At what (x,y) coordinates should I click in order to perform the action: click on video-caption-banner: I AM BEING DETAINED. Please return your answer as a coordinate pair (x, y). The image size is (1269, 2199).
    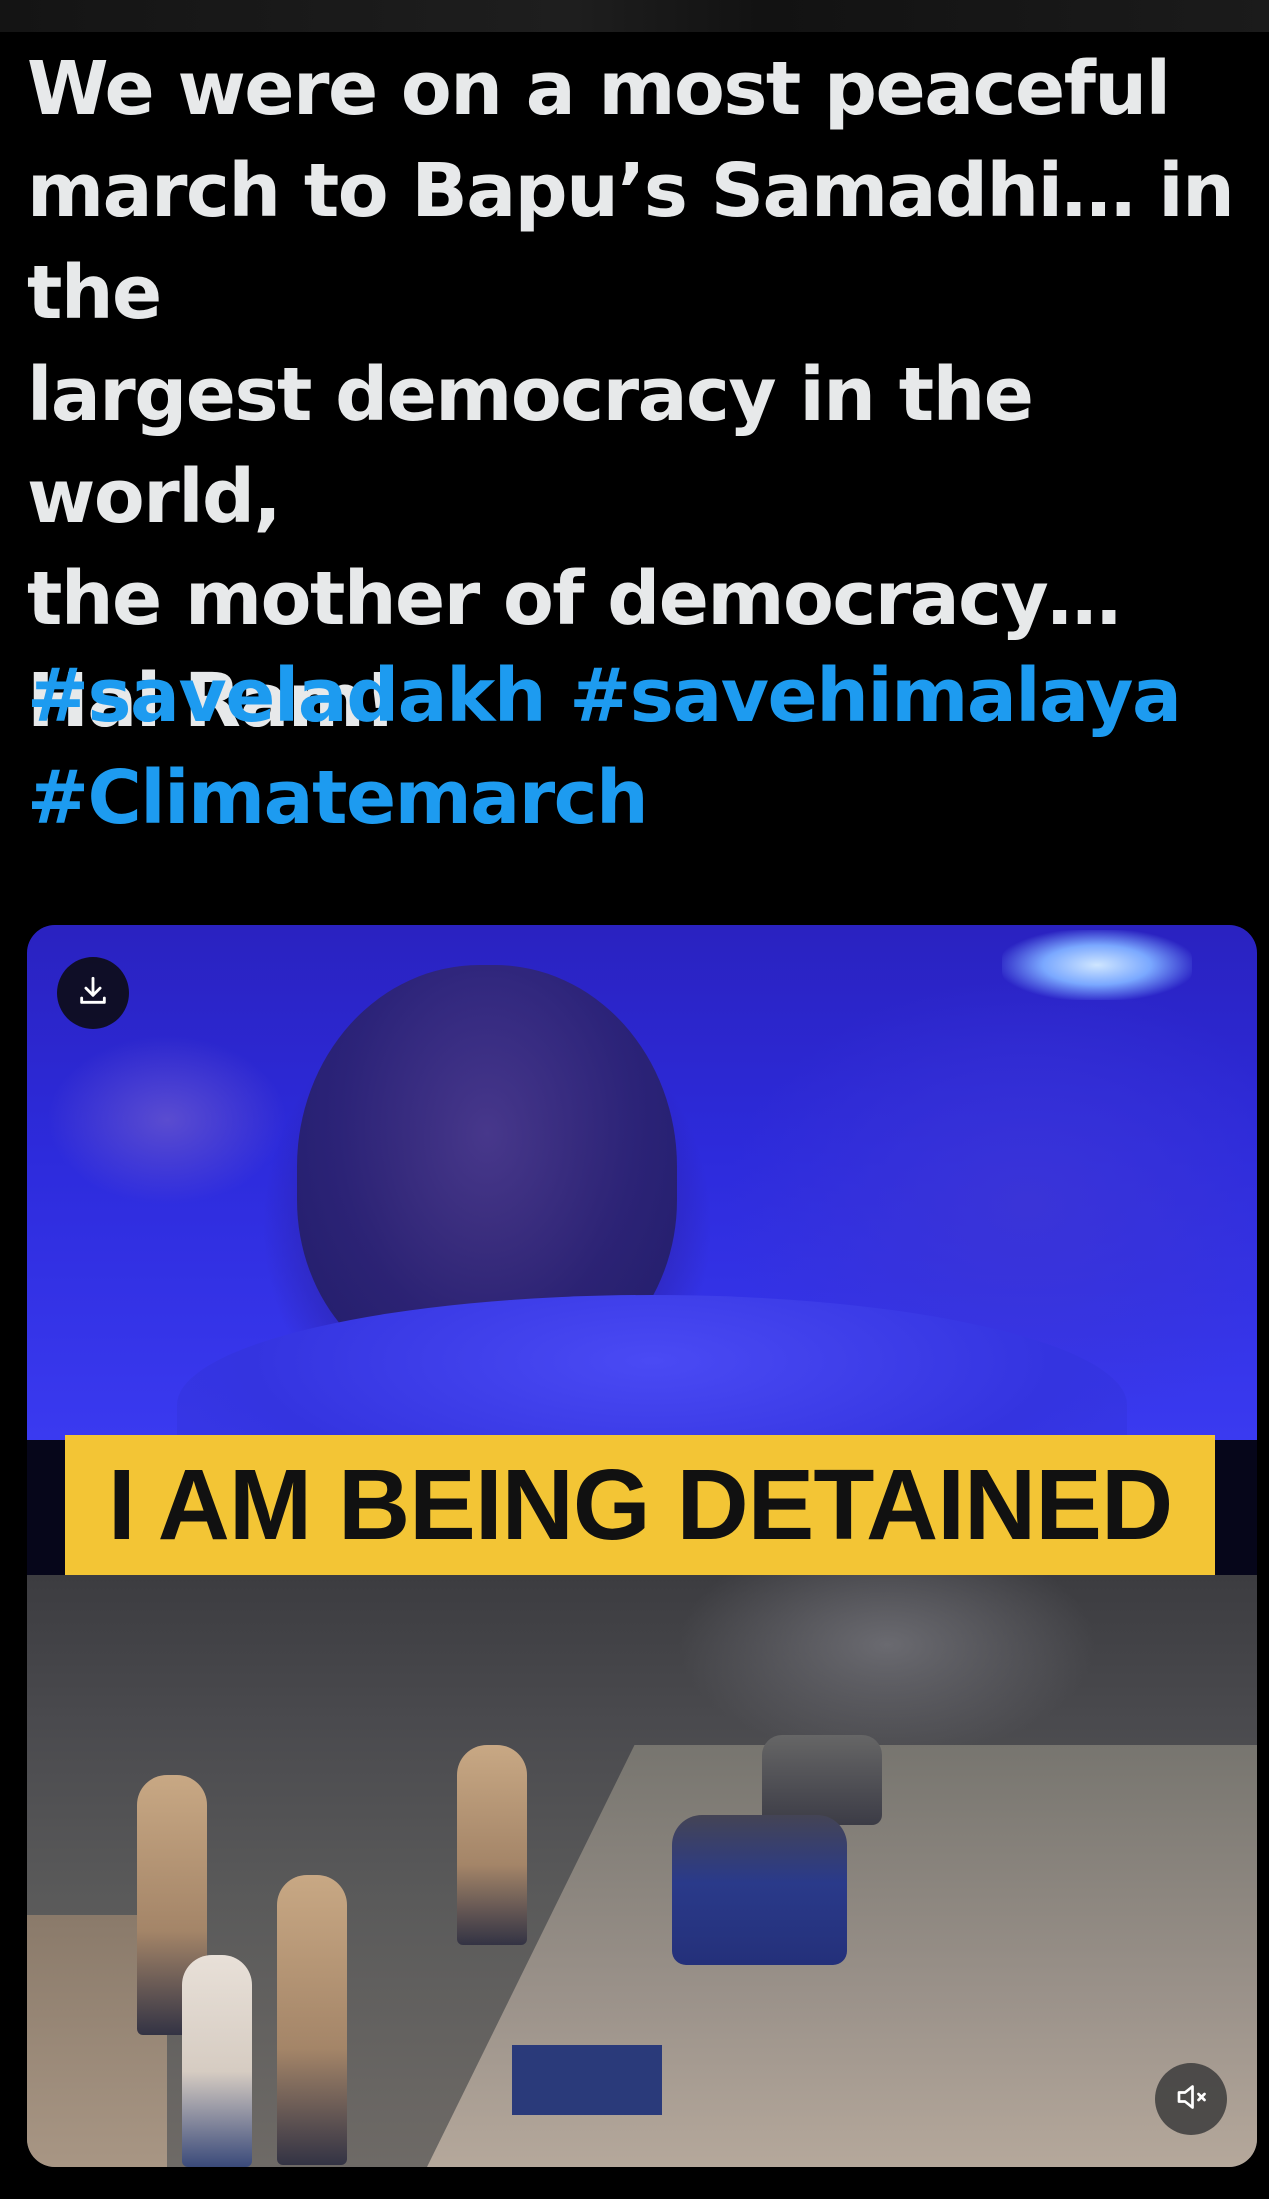
    Looking at the image, I should click on (640, 1505).